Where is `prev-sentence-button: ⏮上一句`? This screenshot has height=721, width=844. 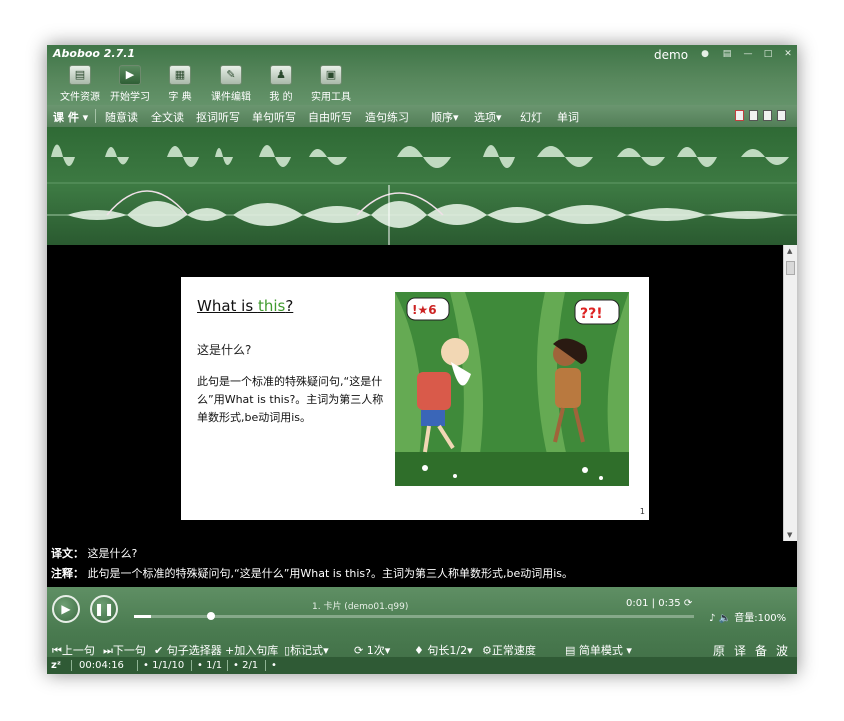 prev-sentence-button: ⏮上一句 is located at coordinates (73, 650).